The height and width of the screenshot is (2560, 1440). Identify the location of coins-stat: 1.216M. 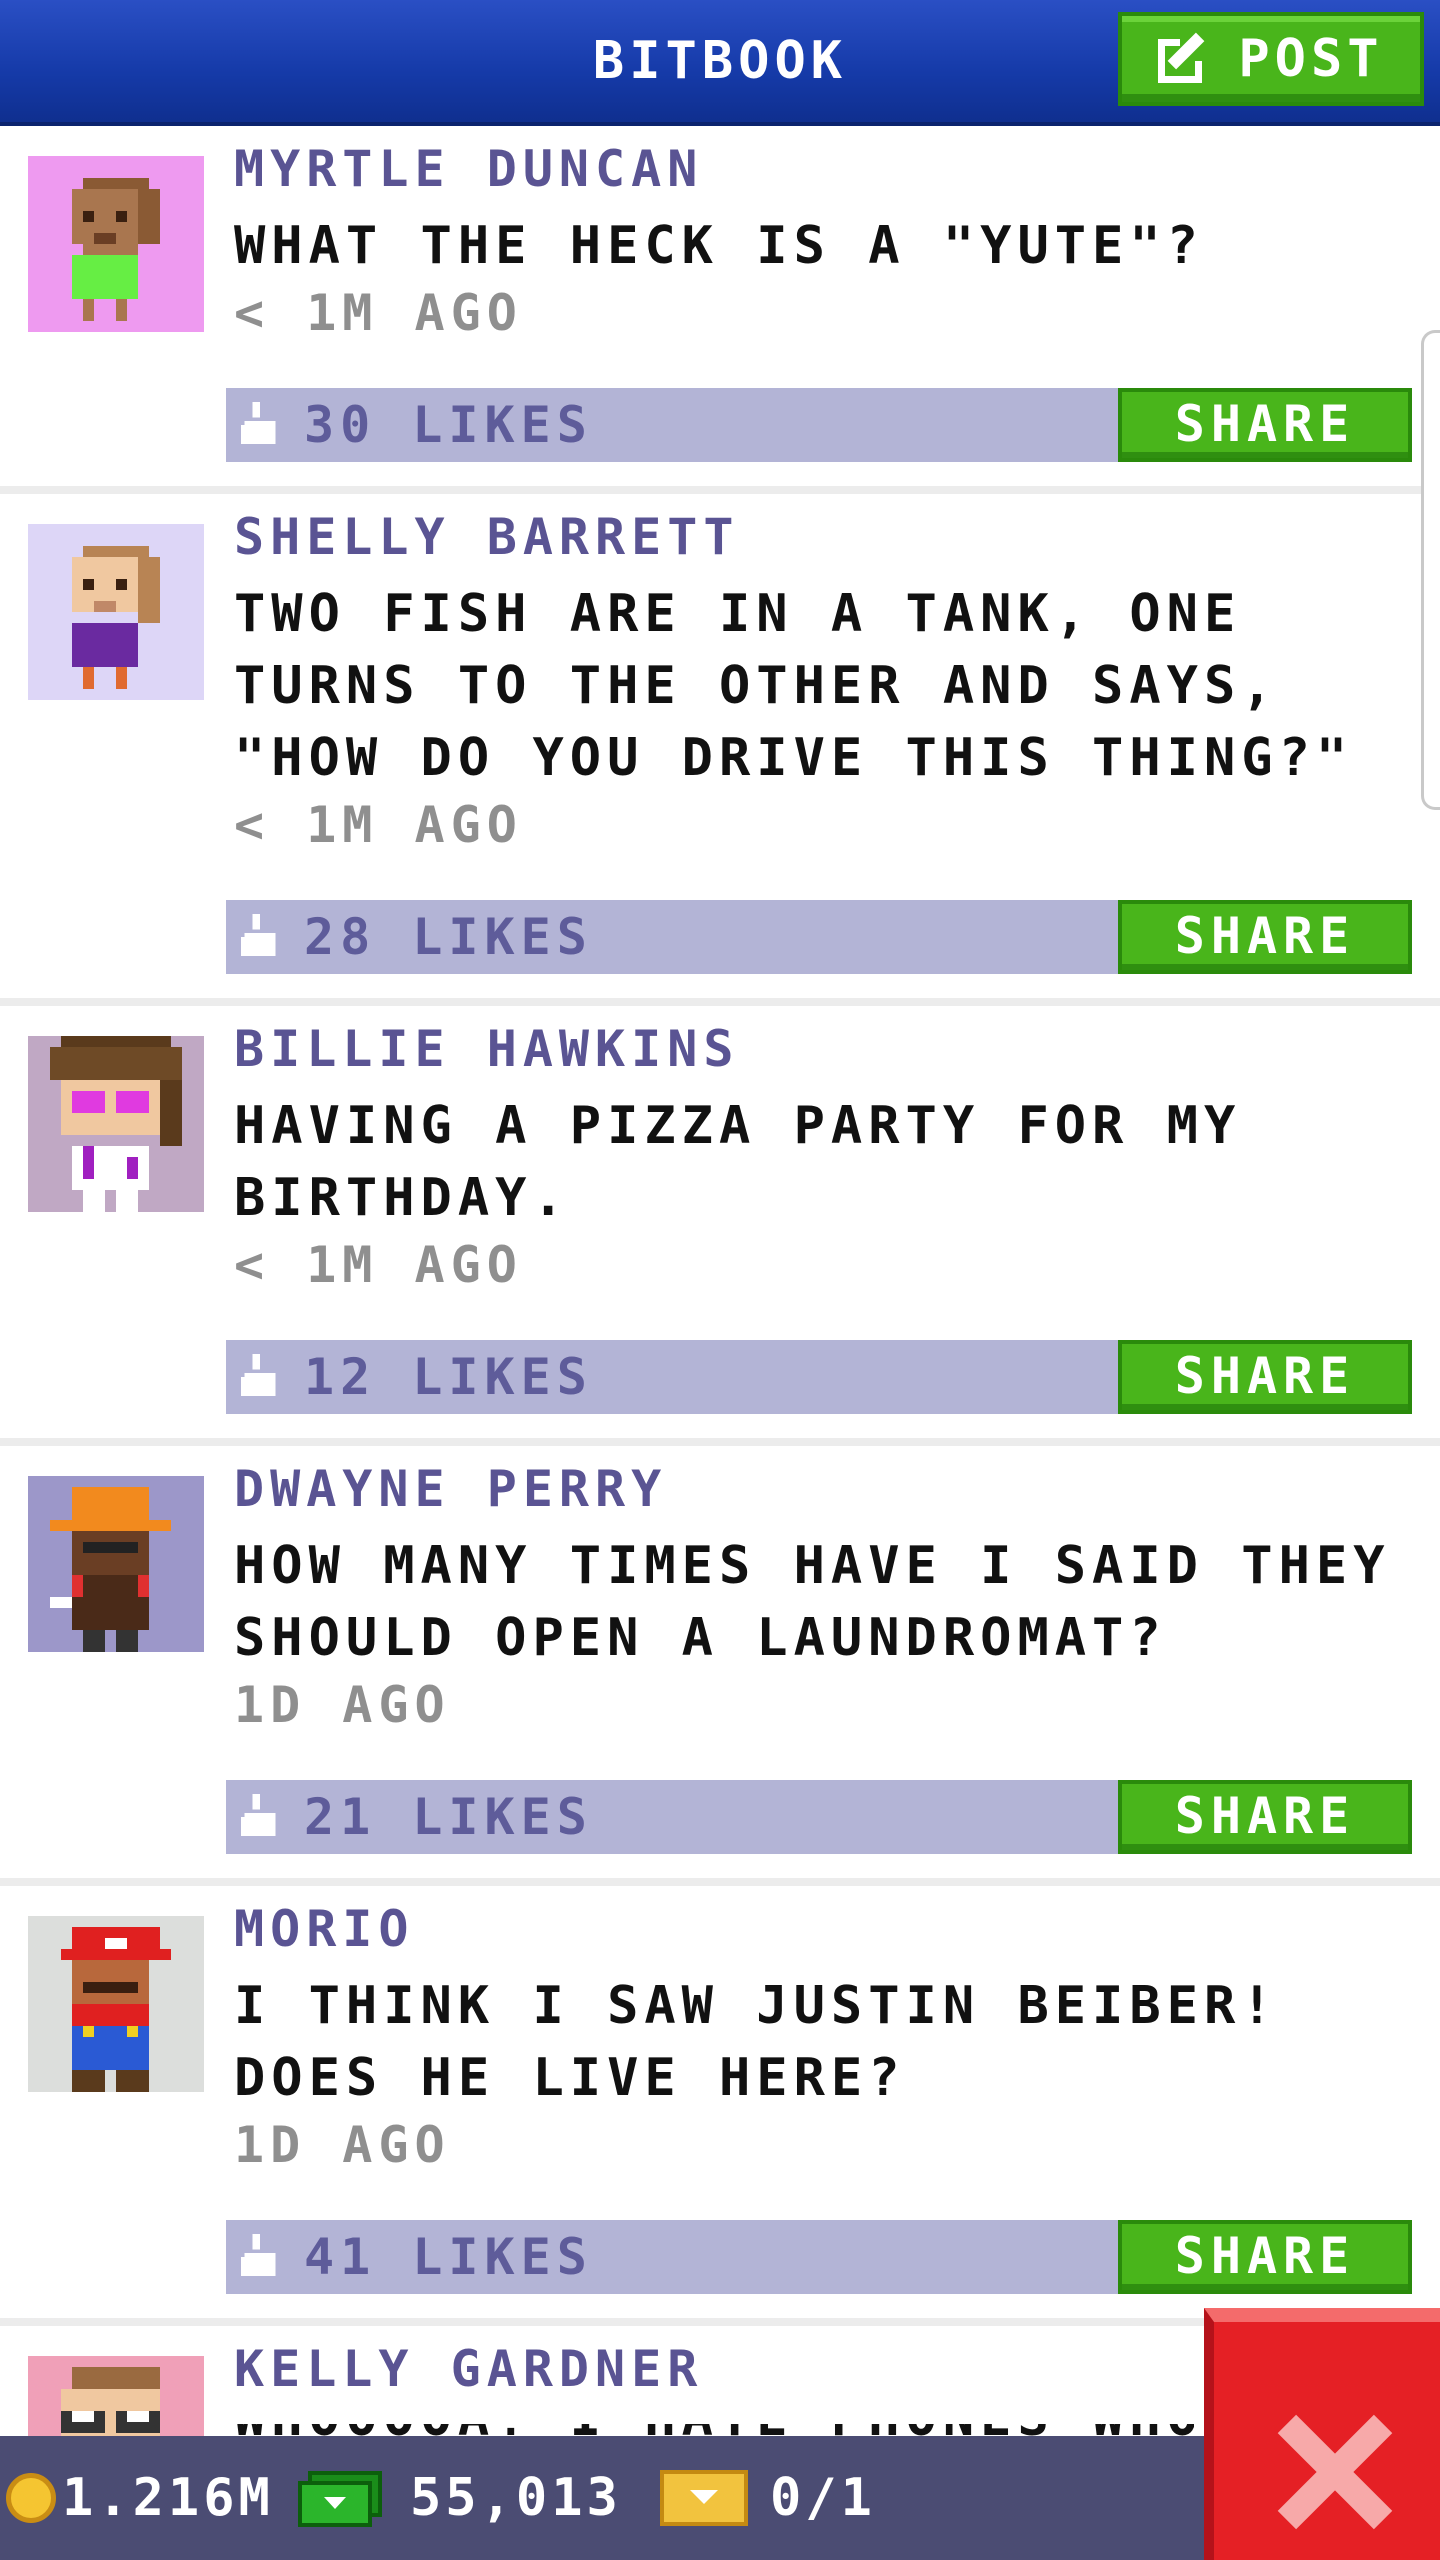
(140, 2498).